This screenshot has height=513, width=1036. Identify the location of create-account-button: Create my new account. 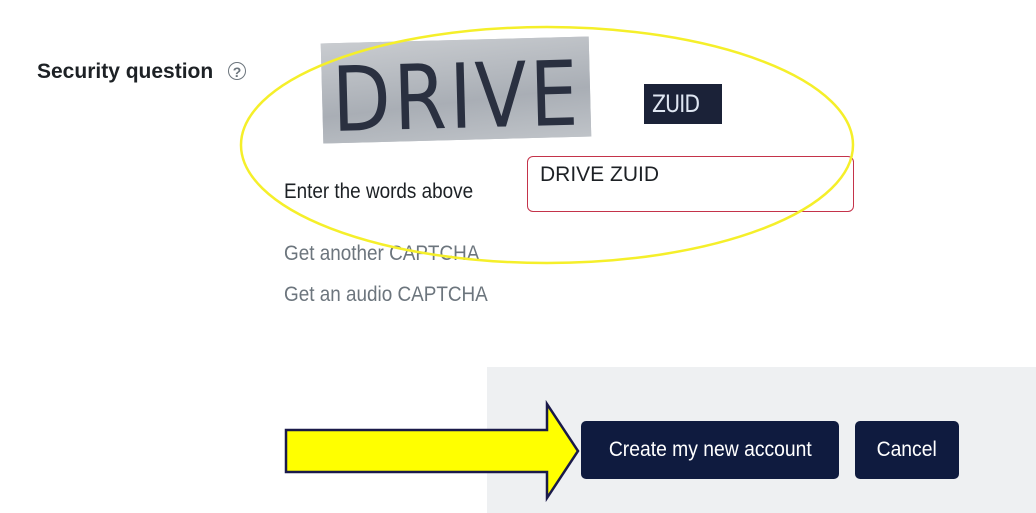
(710, 450).